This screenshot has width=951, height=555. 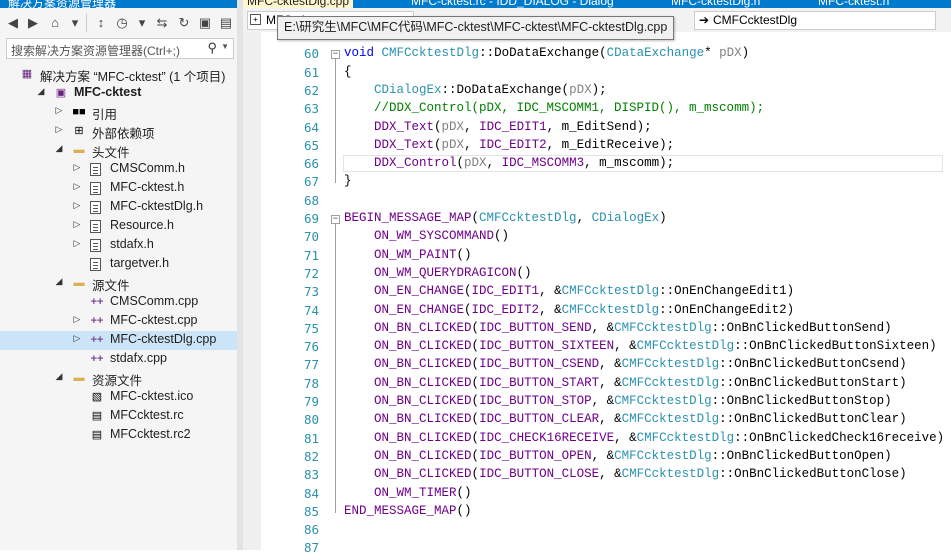 What do you see at coordinates (118, 302) in the screenshot?
I see `tree-item: ++ CMSComm.cpp` at bounding box center [118, 302].